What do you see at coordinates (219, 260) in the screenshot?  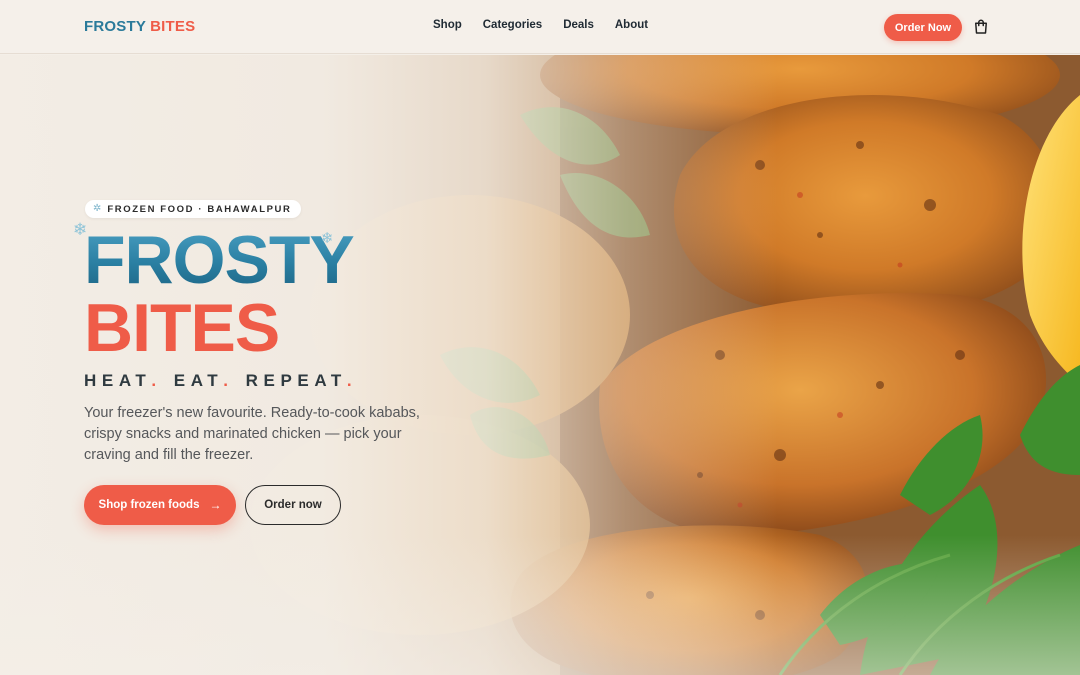 I see `hero-title-frosty: FROSTY` at bounding box center [219, 260].